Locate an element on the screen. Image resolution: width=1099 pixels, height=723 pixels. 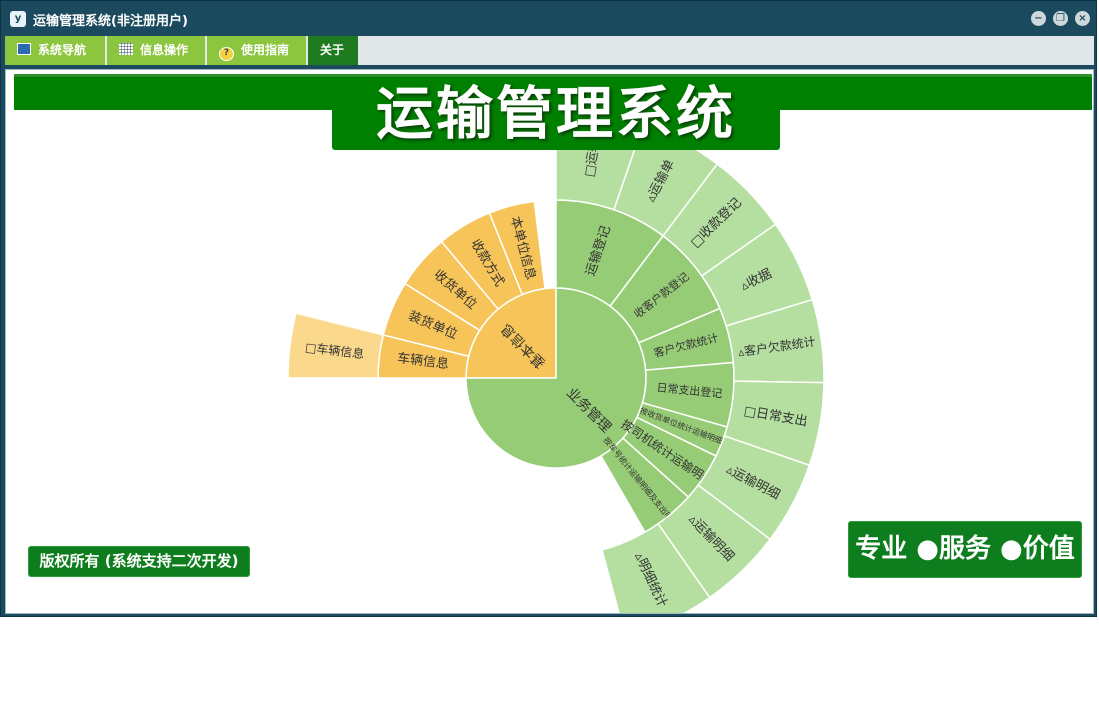
menu-item-label: 关于 is located at coordinates (332, 50).